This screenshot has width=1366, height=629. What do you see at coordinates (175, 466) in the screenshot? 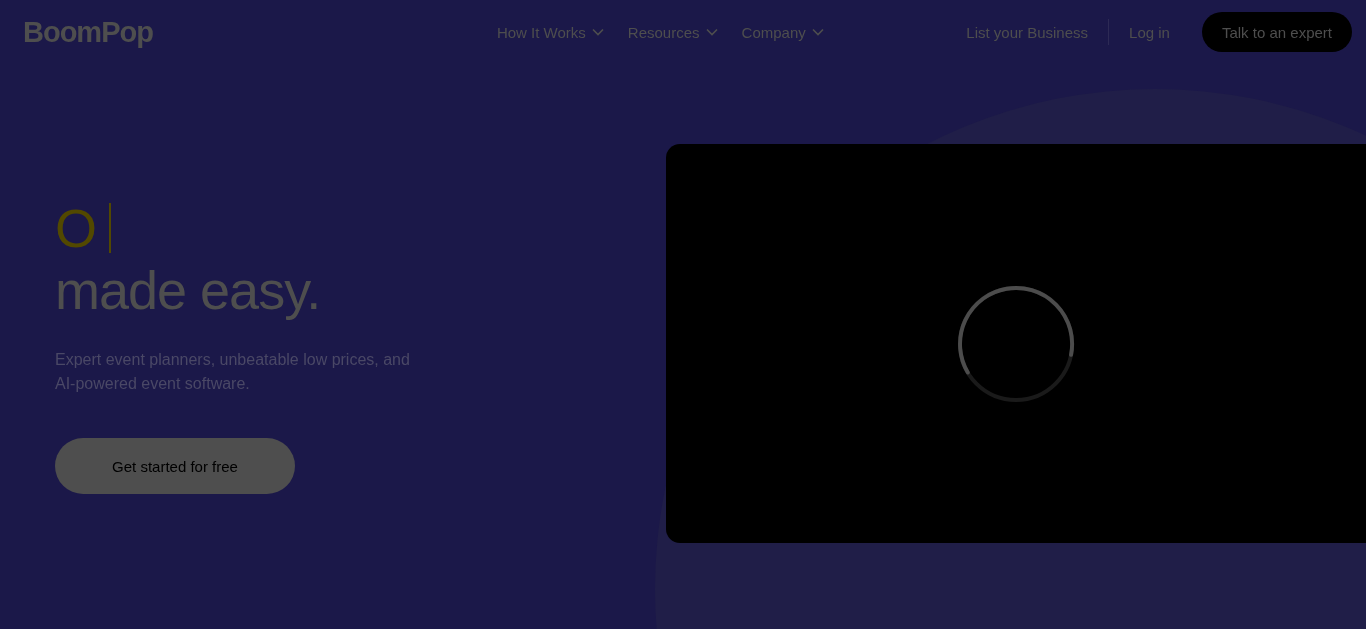
I see `get-started-button: Get started for free` at bounding box center [175, 466].